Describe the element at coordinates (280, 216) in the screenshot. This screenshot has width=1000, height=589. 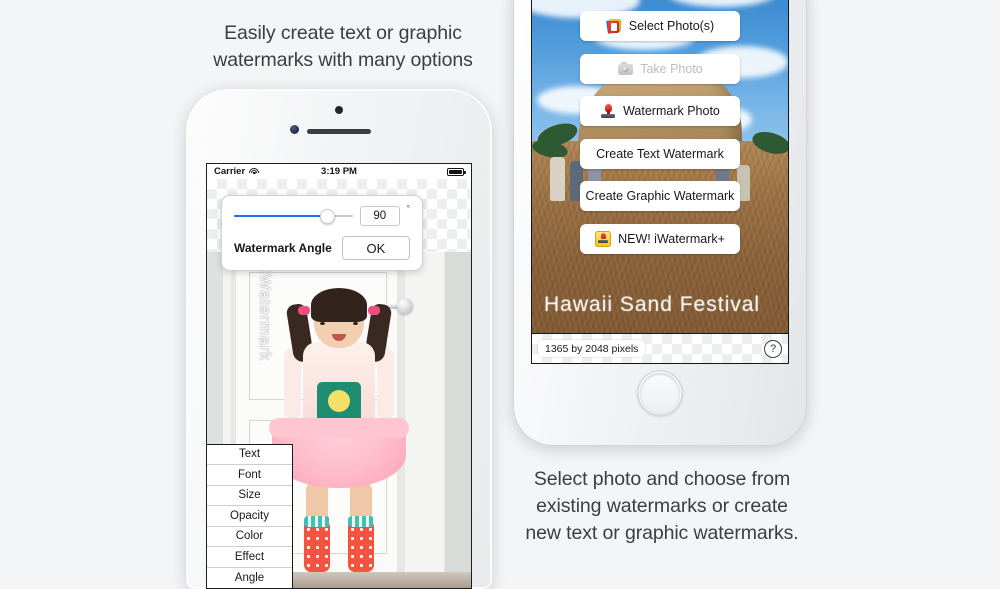
I see `slider-fill` at that location.